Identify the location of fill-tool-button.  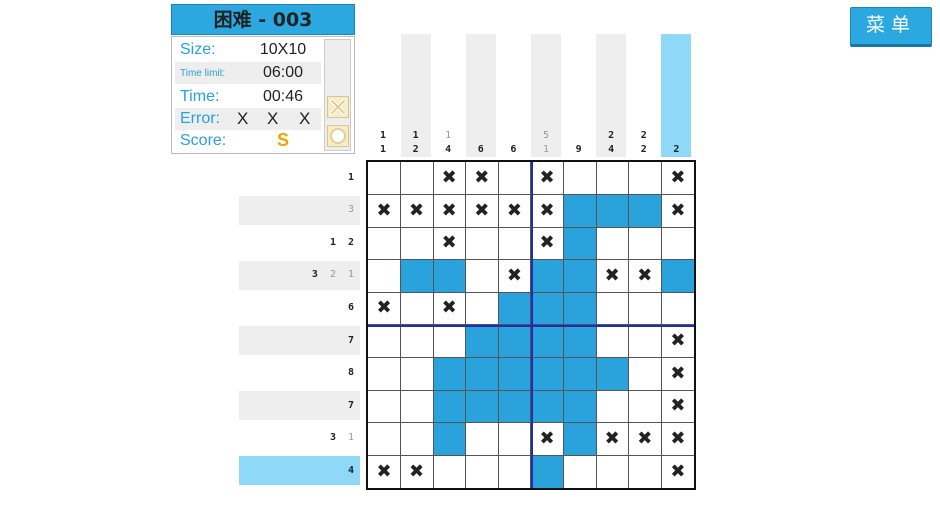
(338, 136).